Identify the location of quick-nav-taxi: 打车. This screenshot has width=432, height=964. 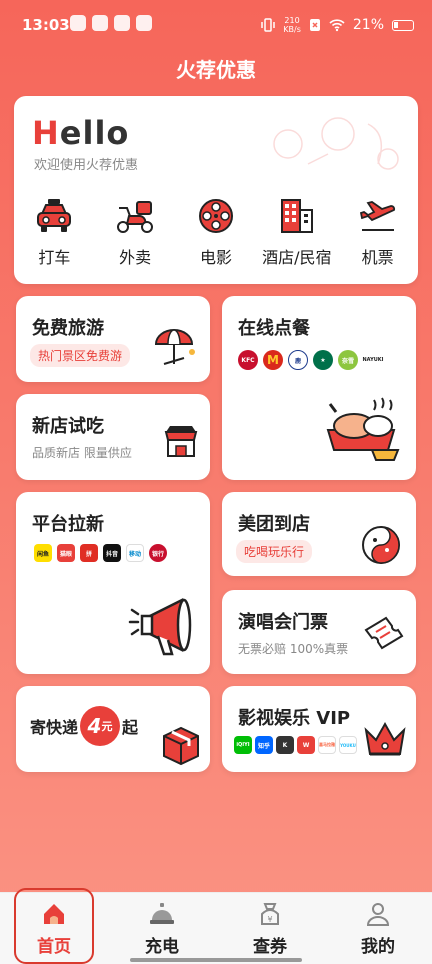
(54, 232).